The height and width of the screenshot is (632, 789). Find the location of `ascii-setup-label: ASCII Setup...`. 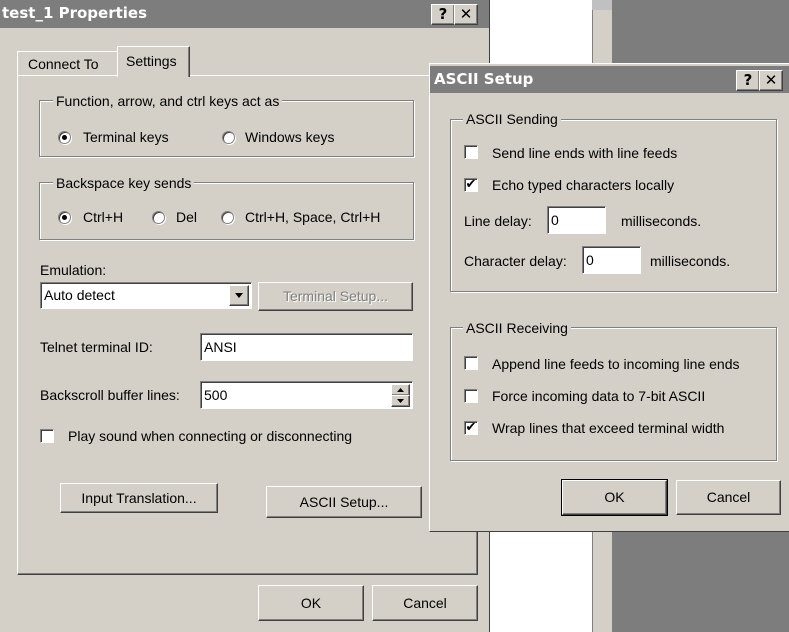

ascii-setup-label: ASCII Setup... is located at coordinates (344, 502).